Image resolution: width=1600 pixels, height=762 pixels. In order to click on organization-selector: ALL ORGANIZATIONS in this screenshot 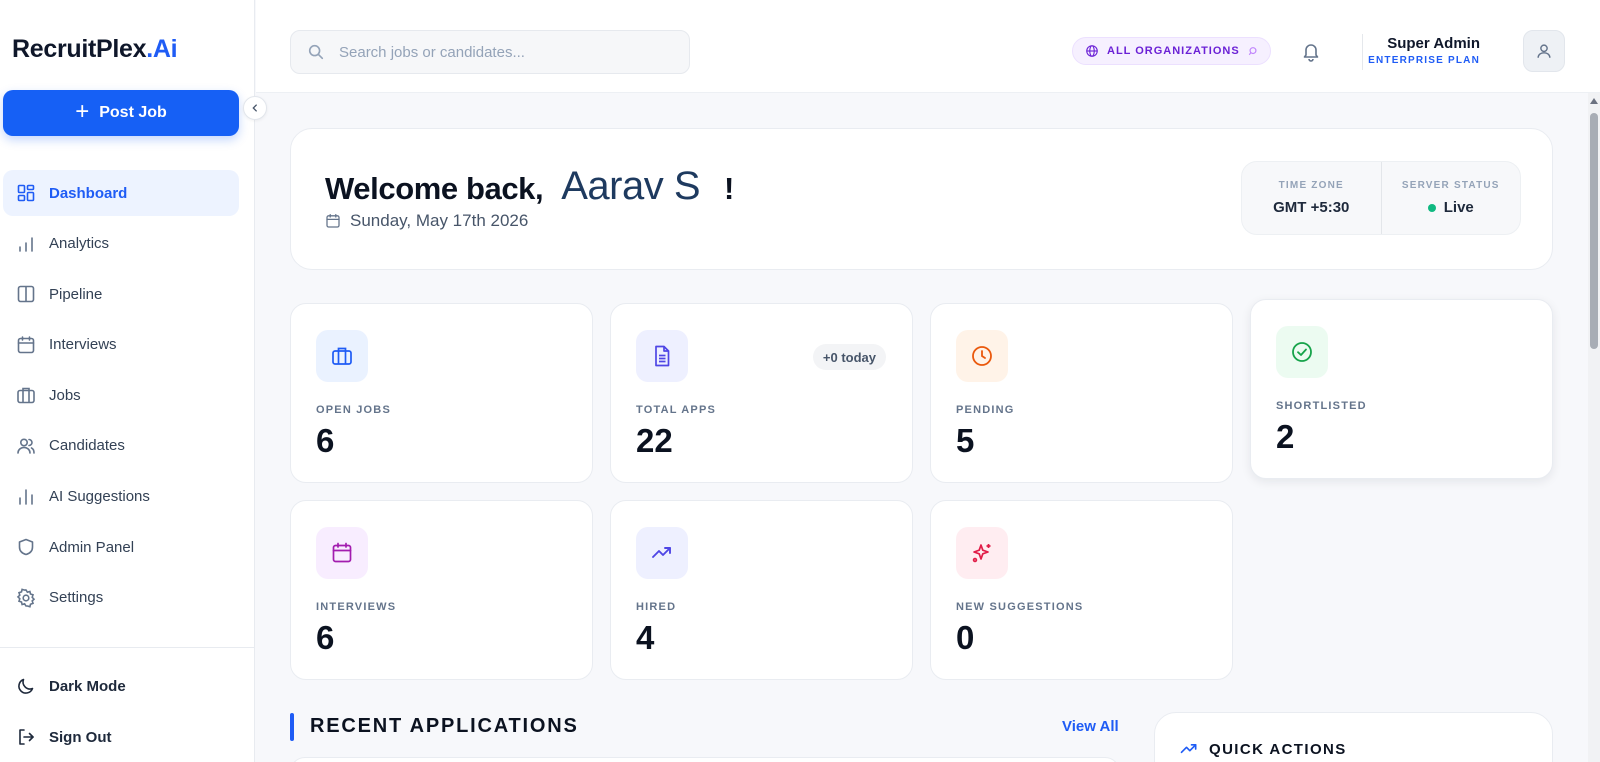, I will do `click(1171, 51)`.